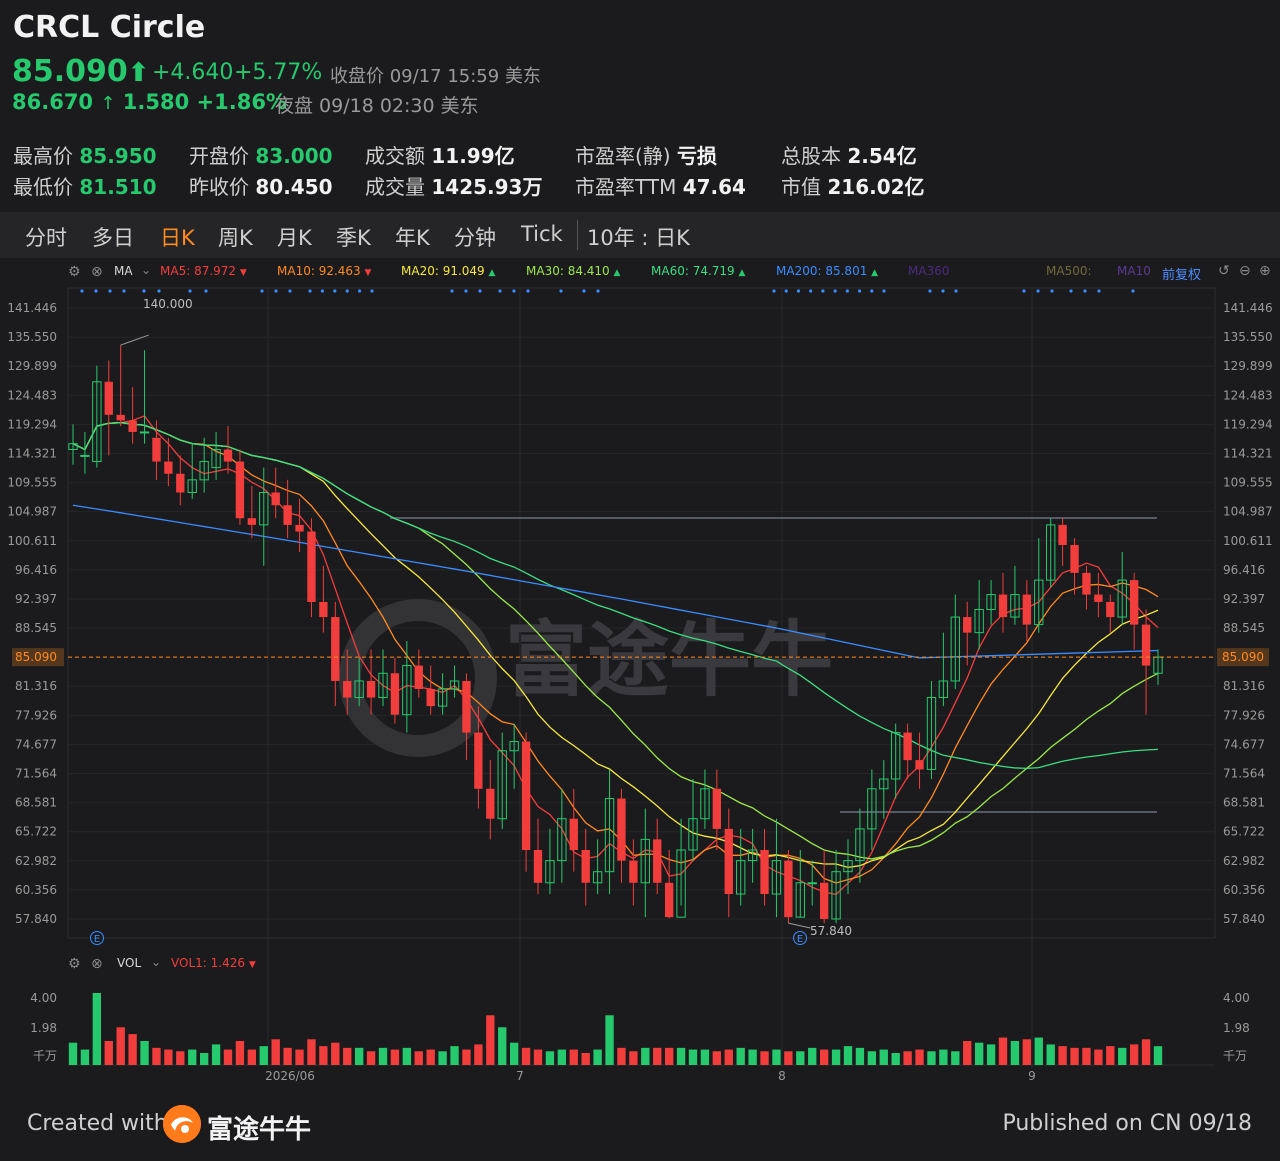  What do you see at coordinates (97, 964) in the screenshot?
I see `vol-close-icon: ⊗` at bounding box center [97, 964].